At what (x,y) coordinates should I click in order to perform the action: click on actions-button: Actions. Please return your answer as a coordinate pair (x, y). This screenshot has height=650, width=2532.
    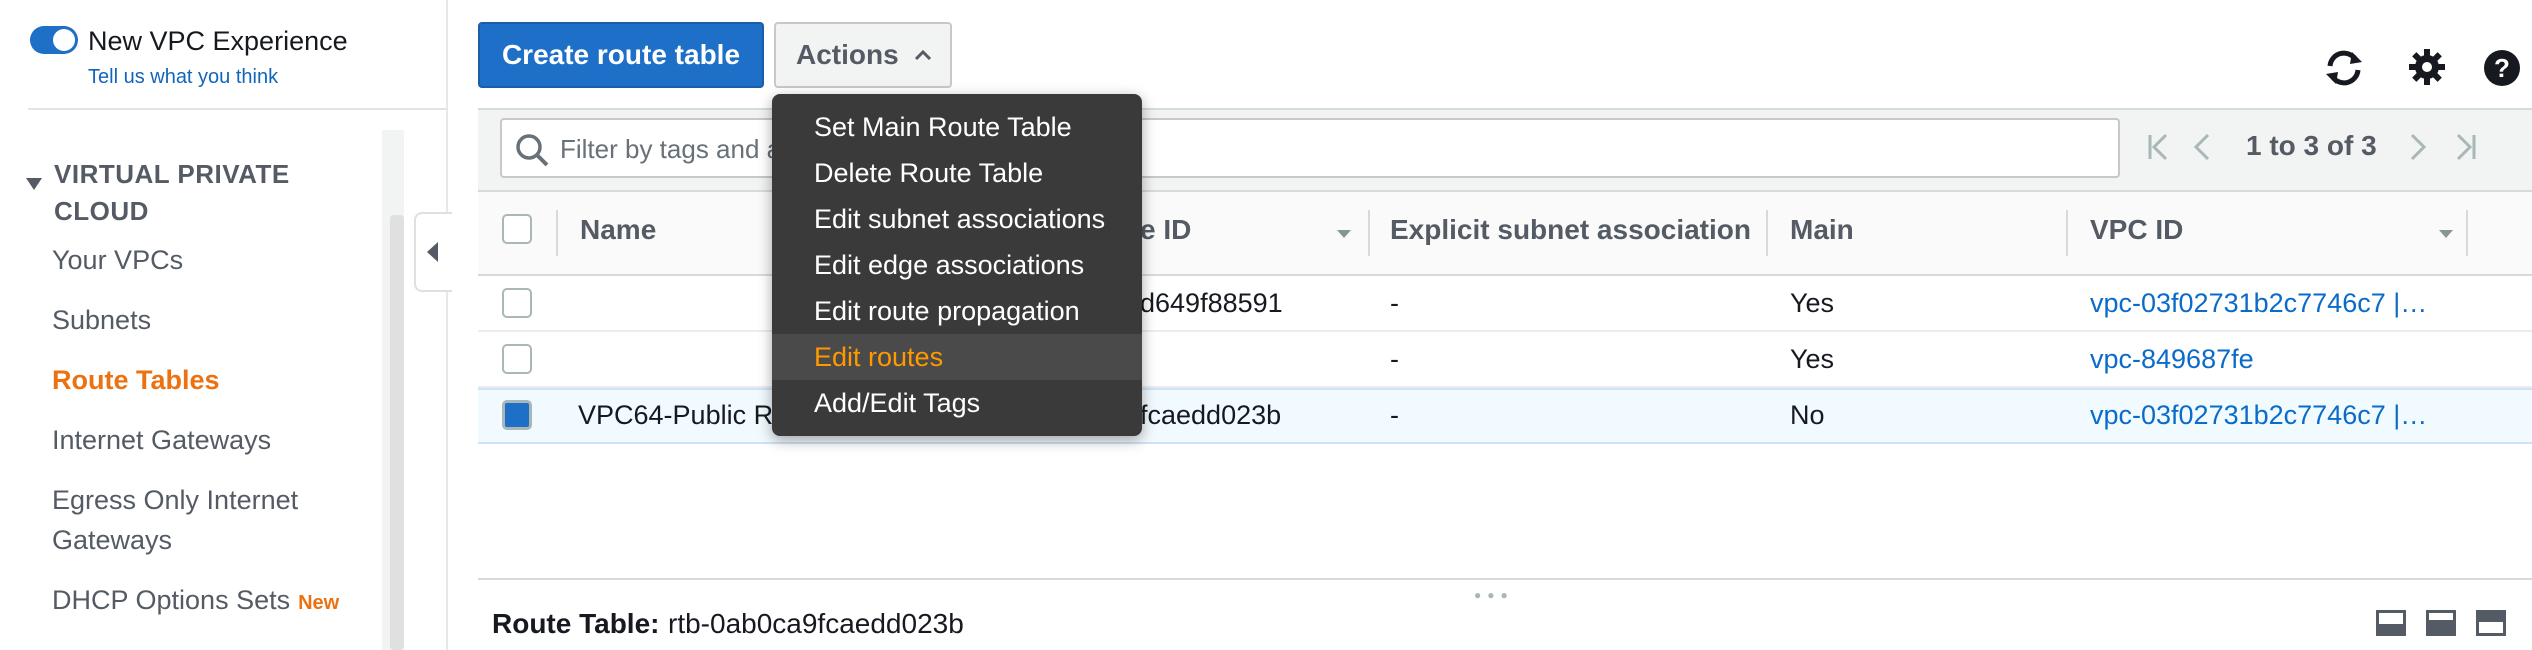
    Looking at the image, I should click on (863, 55).